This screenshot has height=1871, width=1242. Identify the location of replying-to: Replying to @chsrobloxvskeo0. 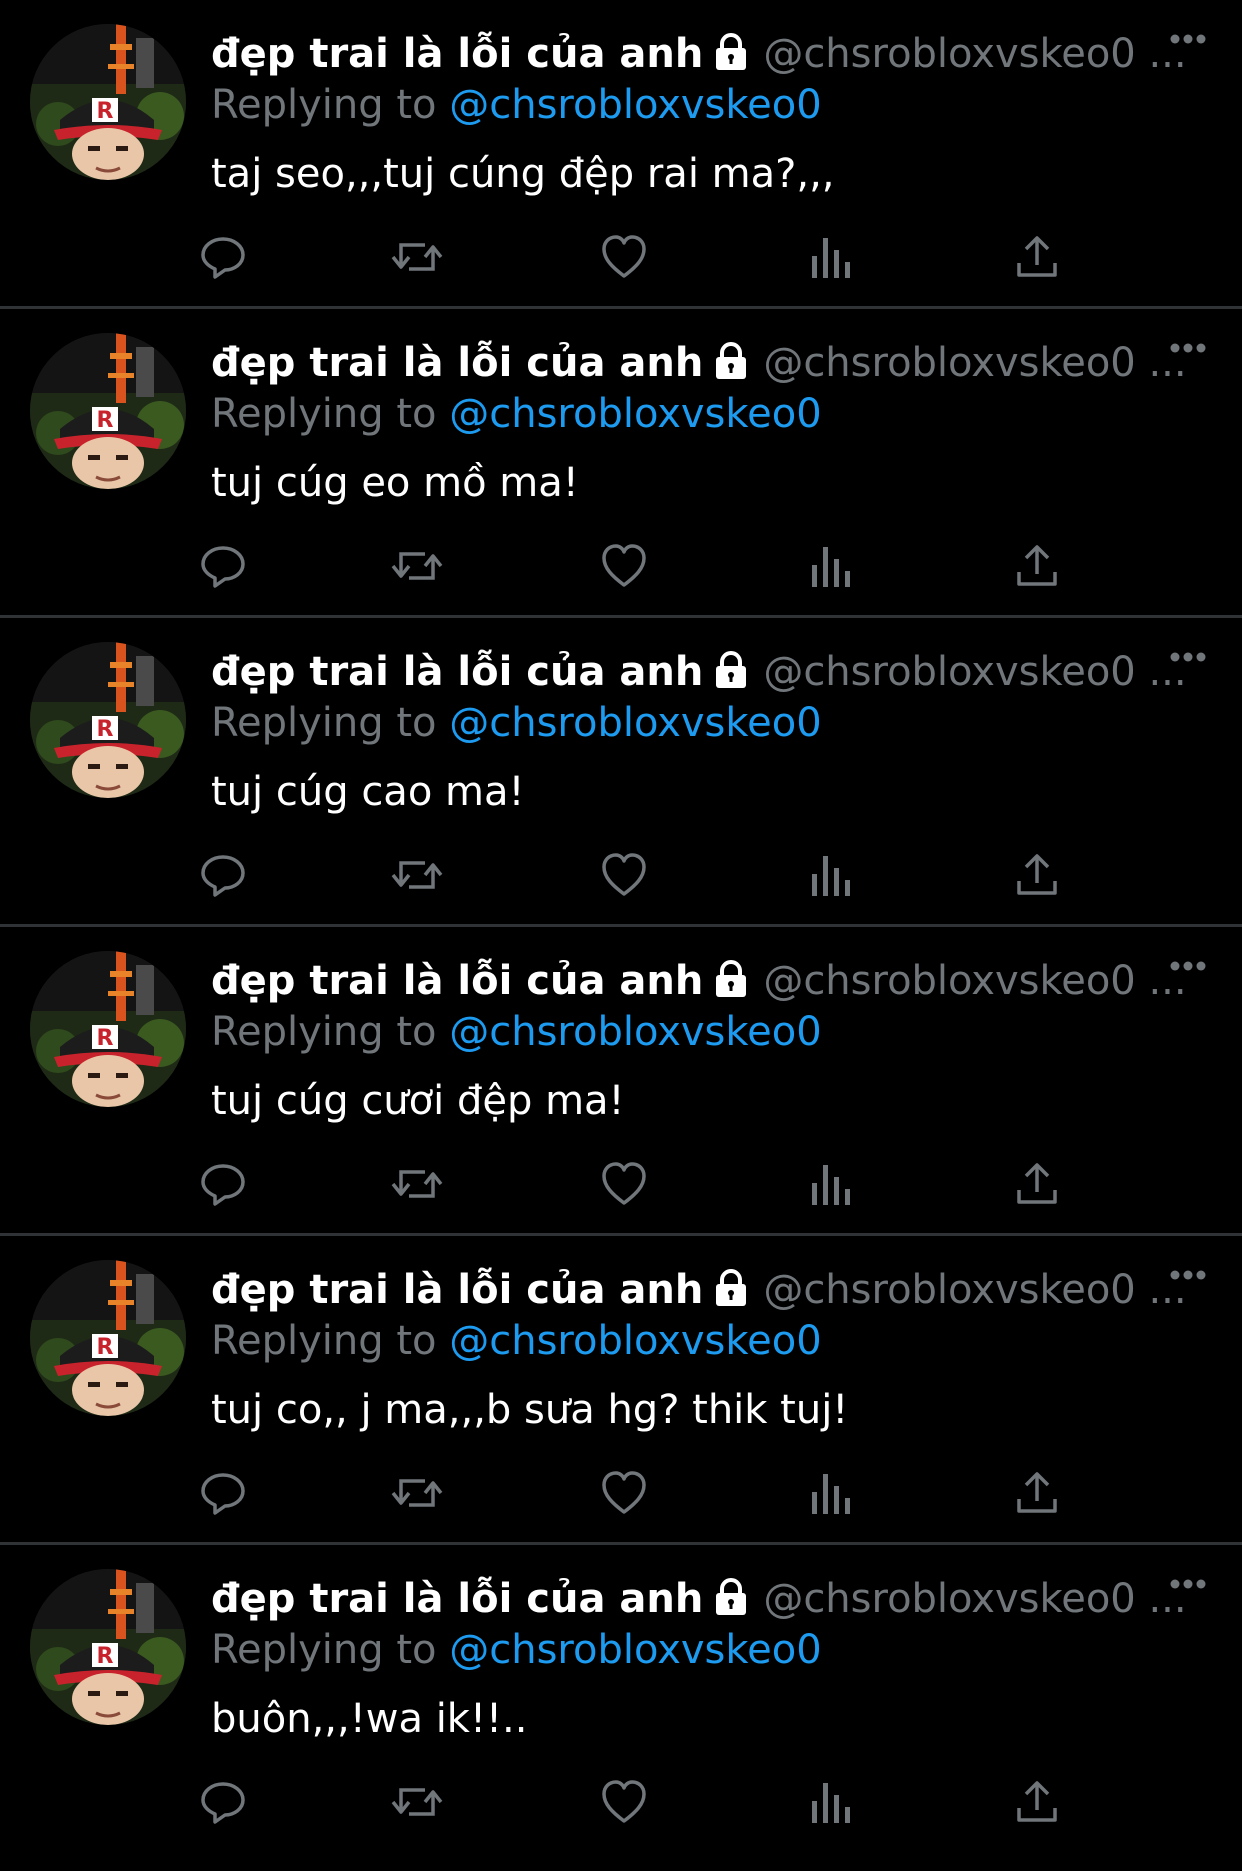
(516, 1650).